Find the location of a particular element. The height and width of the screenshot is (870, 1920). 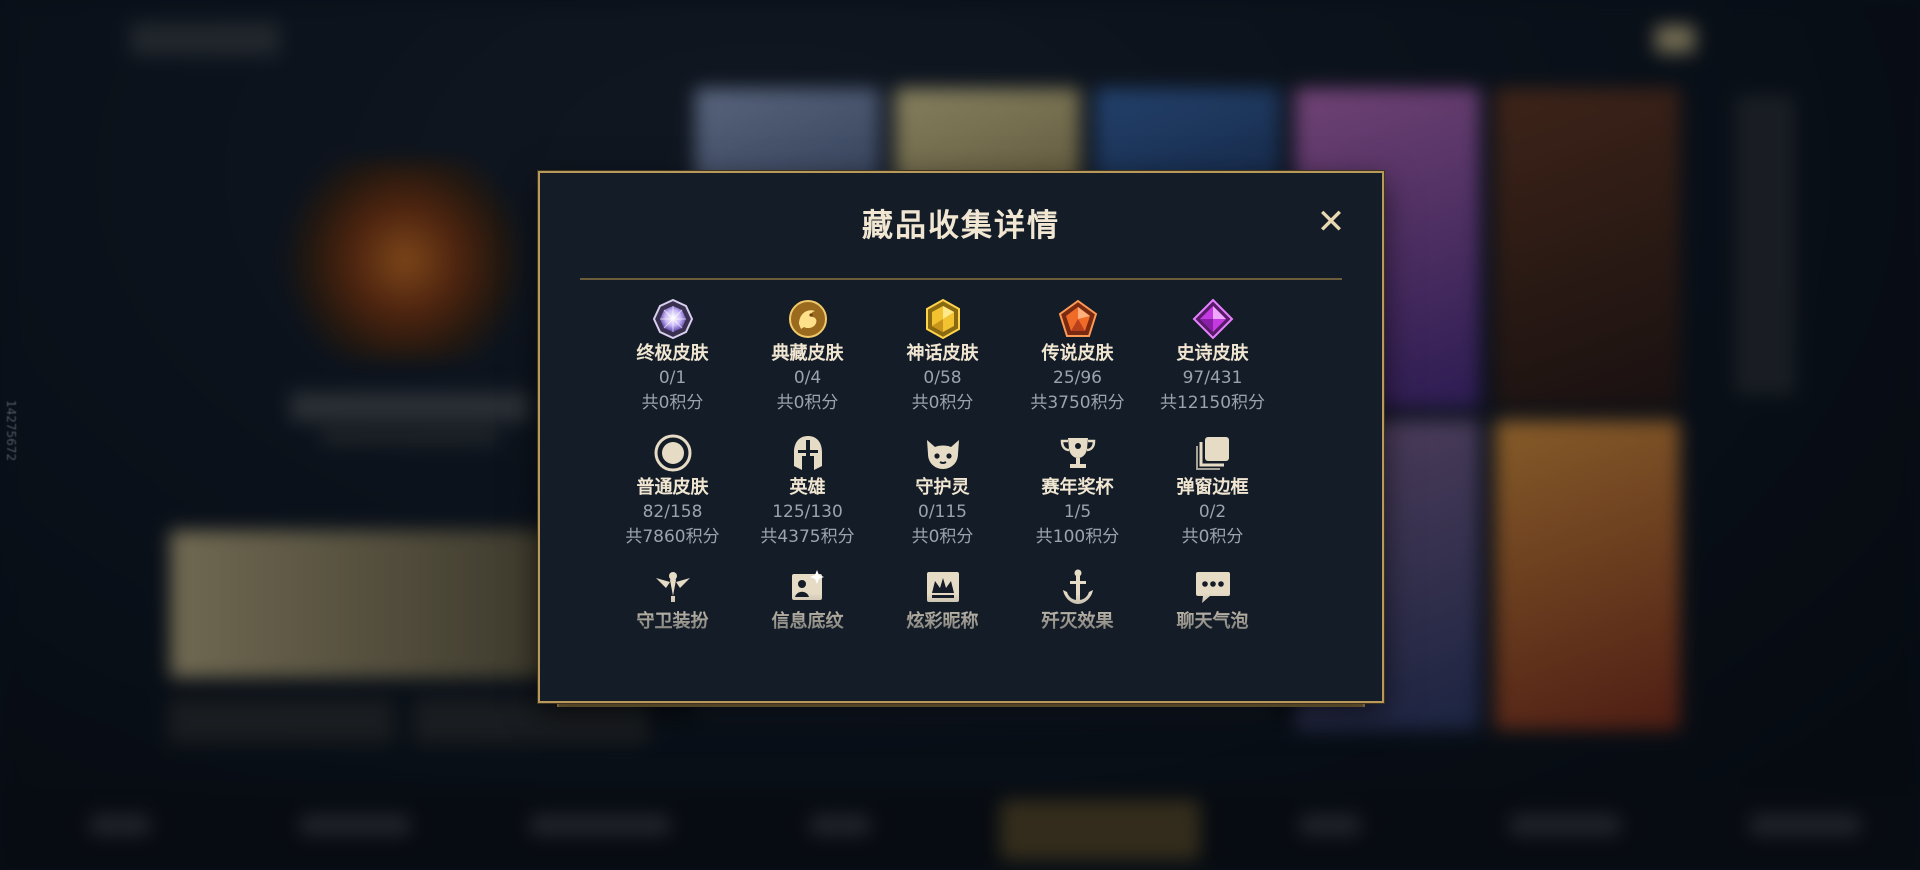

guardian-icon is located at coordinates (943, 453).